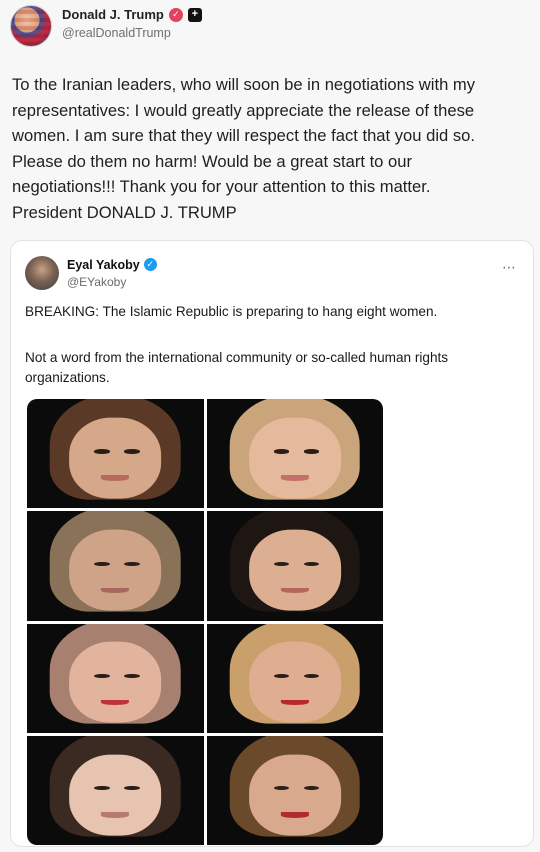 This screenshot has height=852, width=540. What do you see at coordinates (103, 265) in the screenshot?
I see `quoted-author-display-name: Eyal Yakoby` at bounding box center [103, 265].